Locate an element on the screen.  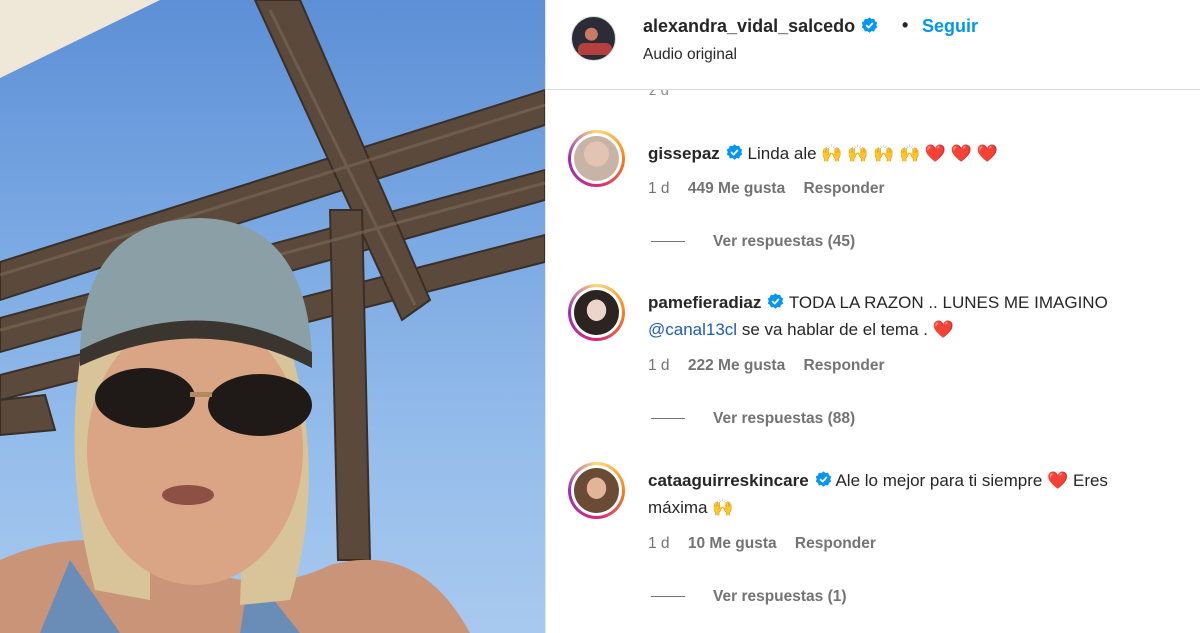
comment-username: gissepaz is located at coordinates (684, 153).